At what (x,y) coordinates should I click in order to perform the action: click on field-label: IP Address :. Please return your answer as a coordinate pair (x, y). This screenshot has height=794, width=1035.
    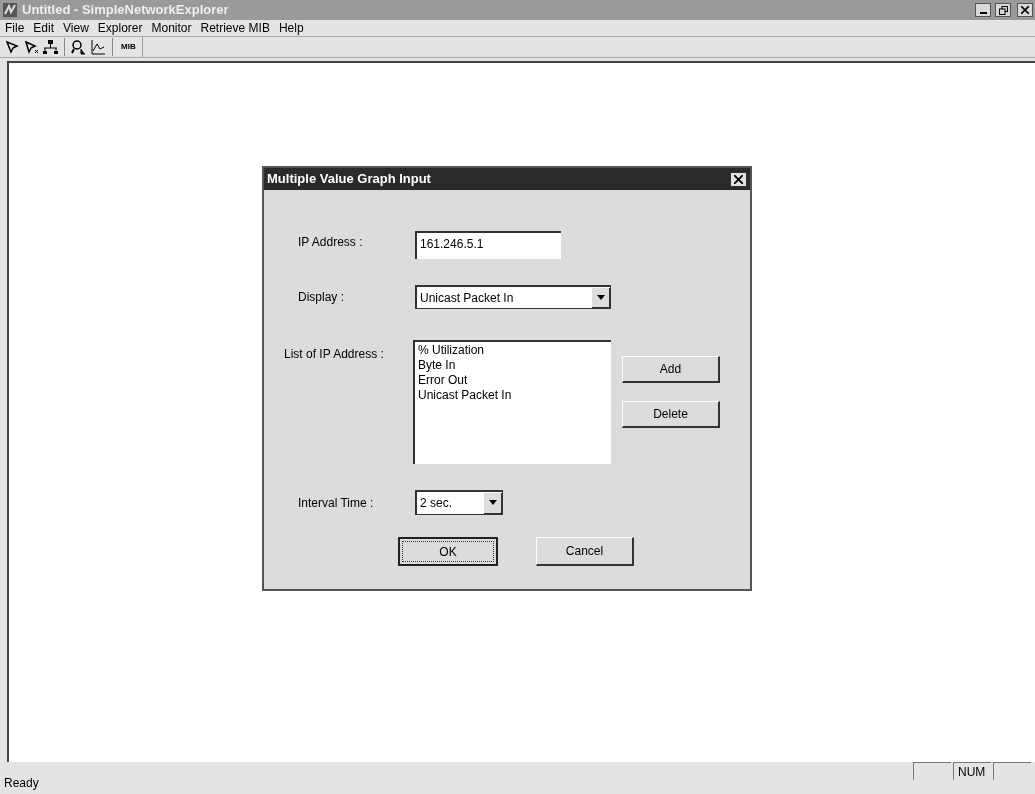
    Looking at the image, I should click on (331, 242).